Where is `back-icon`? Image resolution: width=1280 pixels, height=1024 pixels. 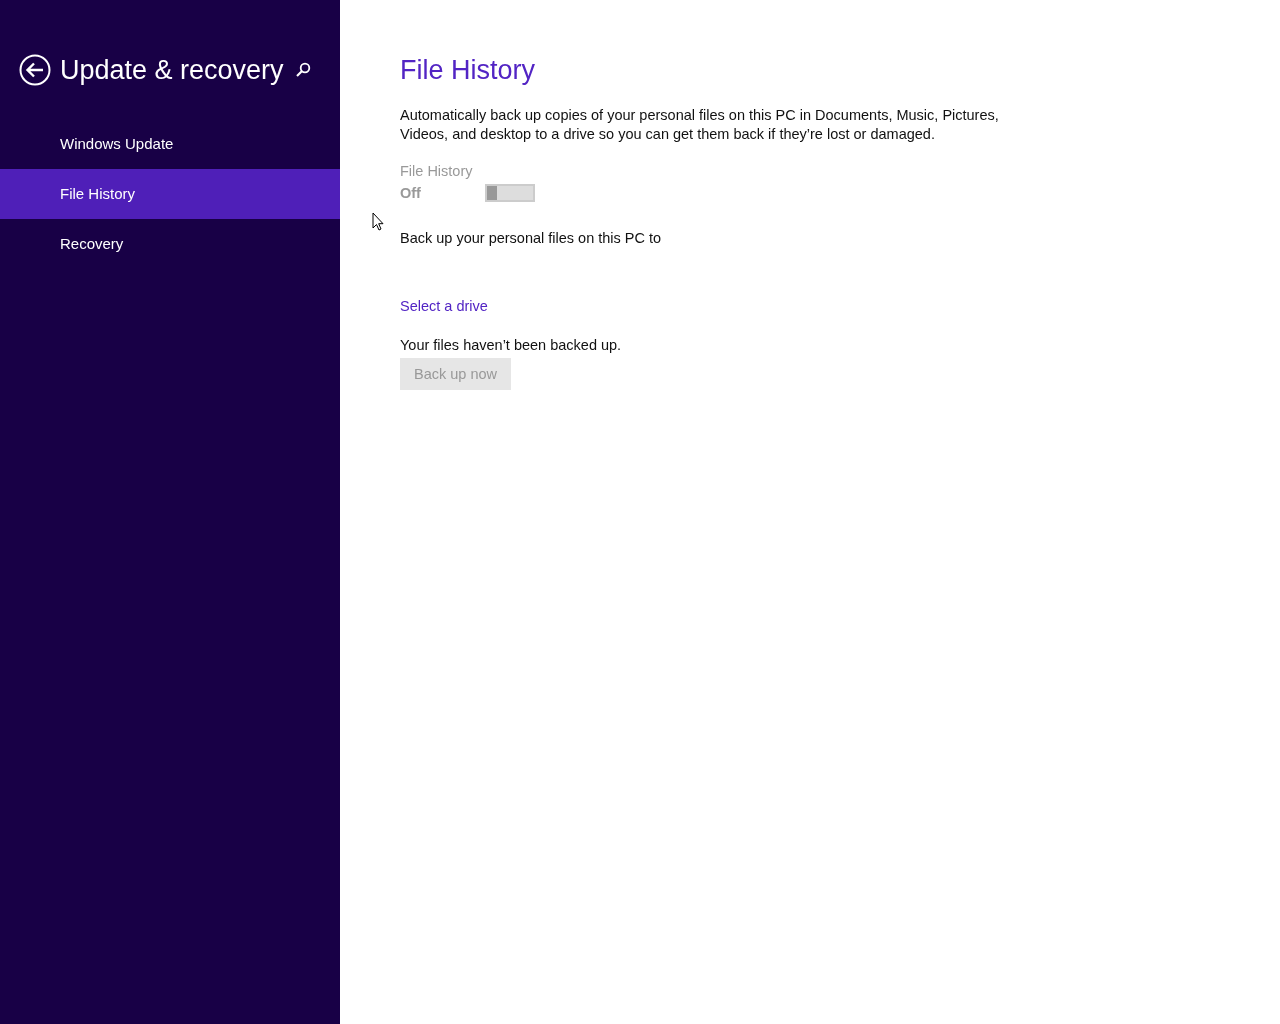 back-icon is located at coordinates (35, 70).